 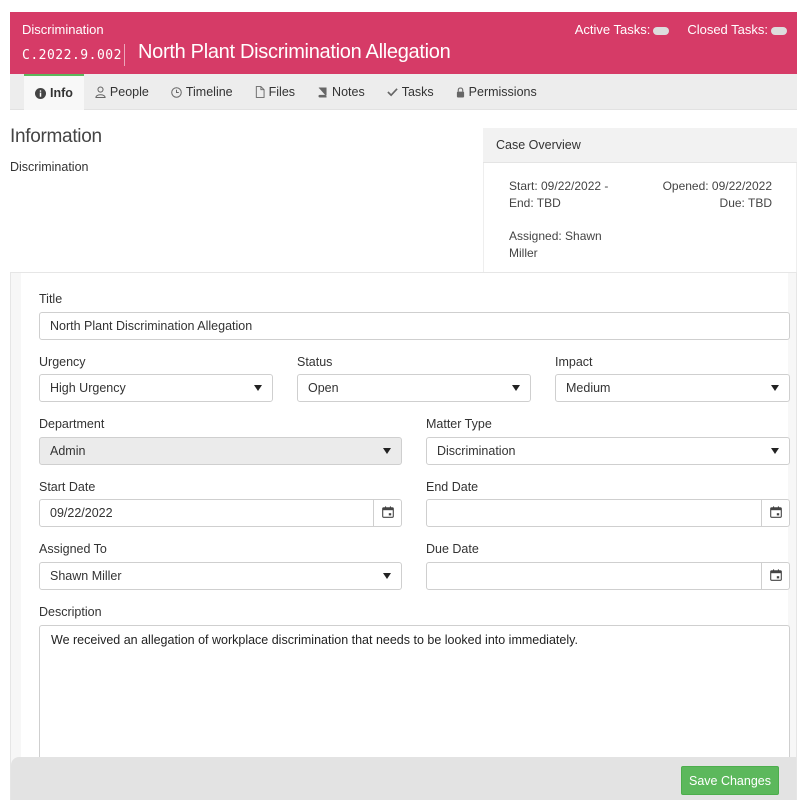 I want to click on title-label: Title, so click(x=51, y=299).